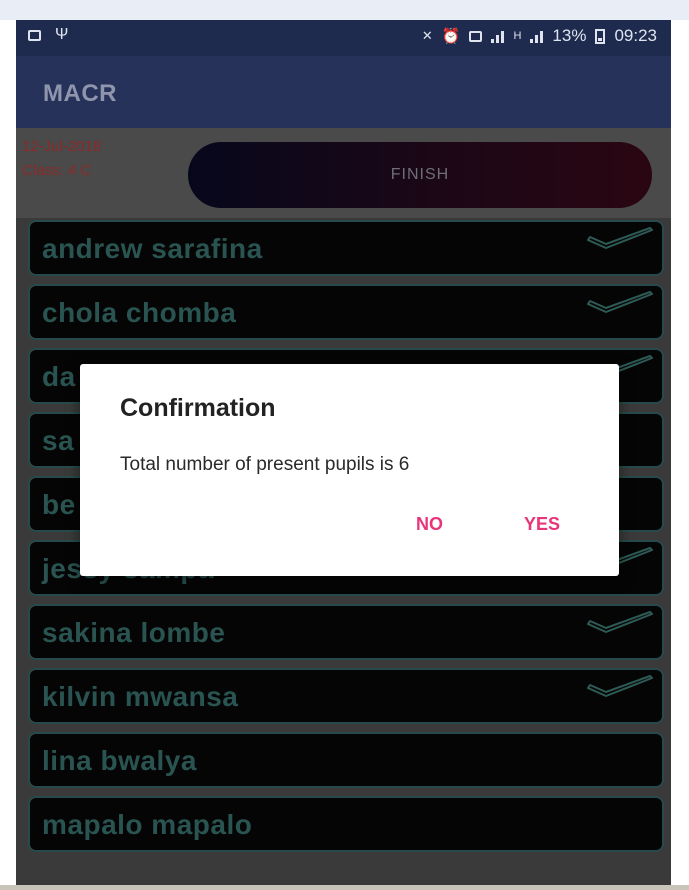 This screenshot has width=689, height=890. What do you see at coordinates (59, 376) in the screenshot?
I see `pupil-name: da` at bounding box center [59, 376].